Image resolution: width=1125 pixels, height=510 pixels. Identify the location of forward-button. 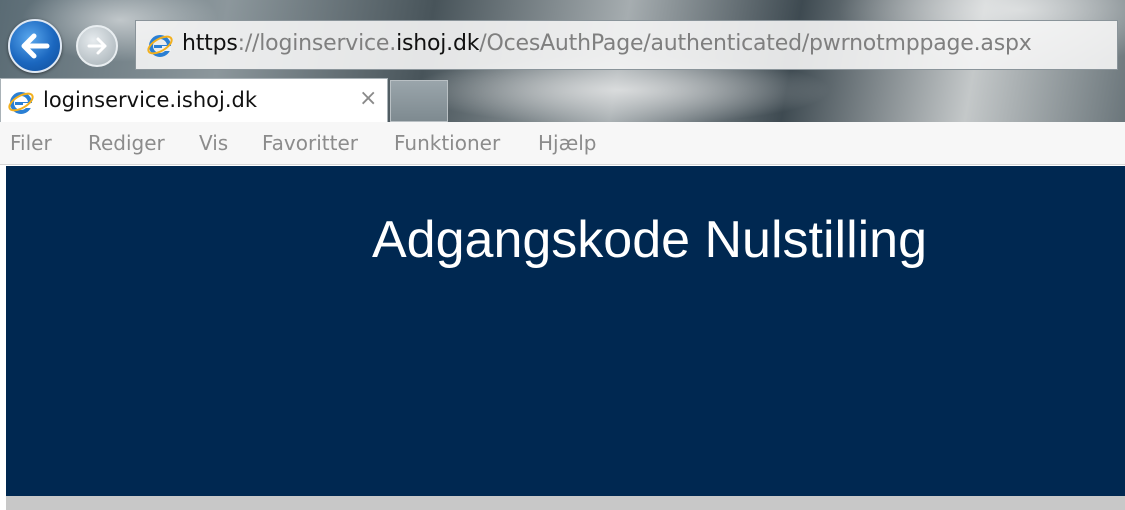
(97, 46).